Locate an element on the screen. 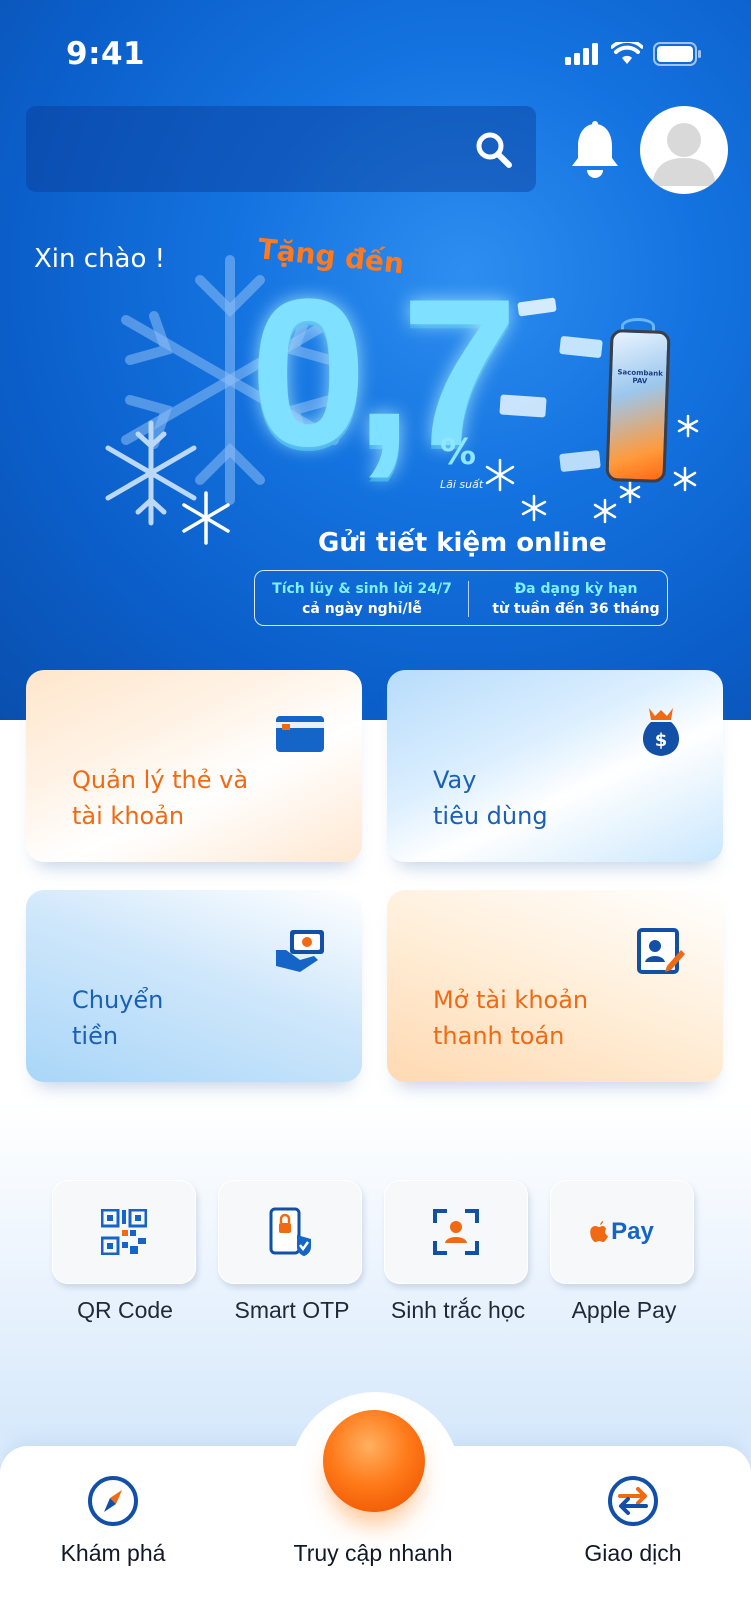  promo-title: Gửi tiết kiệm online is located at coordinates (462, 543).